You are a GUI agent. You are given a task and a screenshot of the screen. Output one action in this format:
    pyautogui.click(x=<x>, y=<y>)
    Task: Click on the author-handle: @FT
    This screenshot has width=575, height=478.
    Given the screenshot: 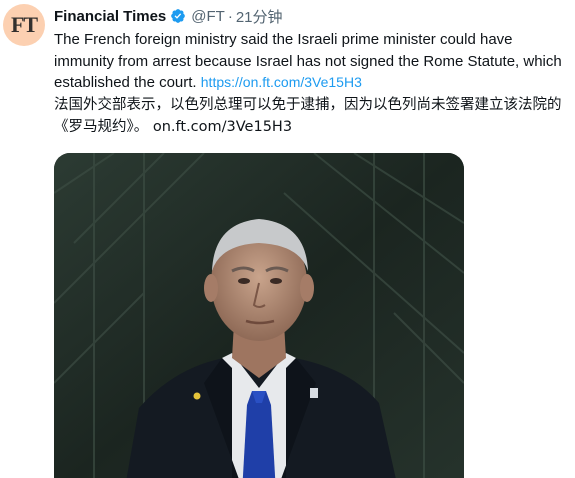 What is the action you would take?
    pyautogui.click(x=208, y=16)
    